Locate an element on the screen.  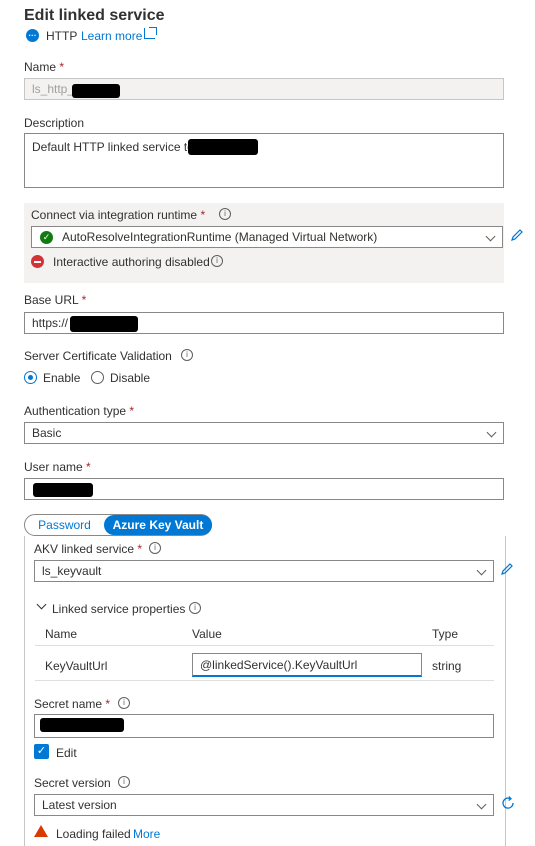
refresh-icon is located at coordinates (508, 803).